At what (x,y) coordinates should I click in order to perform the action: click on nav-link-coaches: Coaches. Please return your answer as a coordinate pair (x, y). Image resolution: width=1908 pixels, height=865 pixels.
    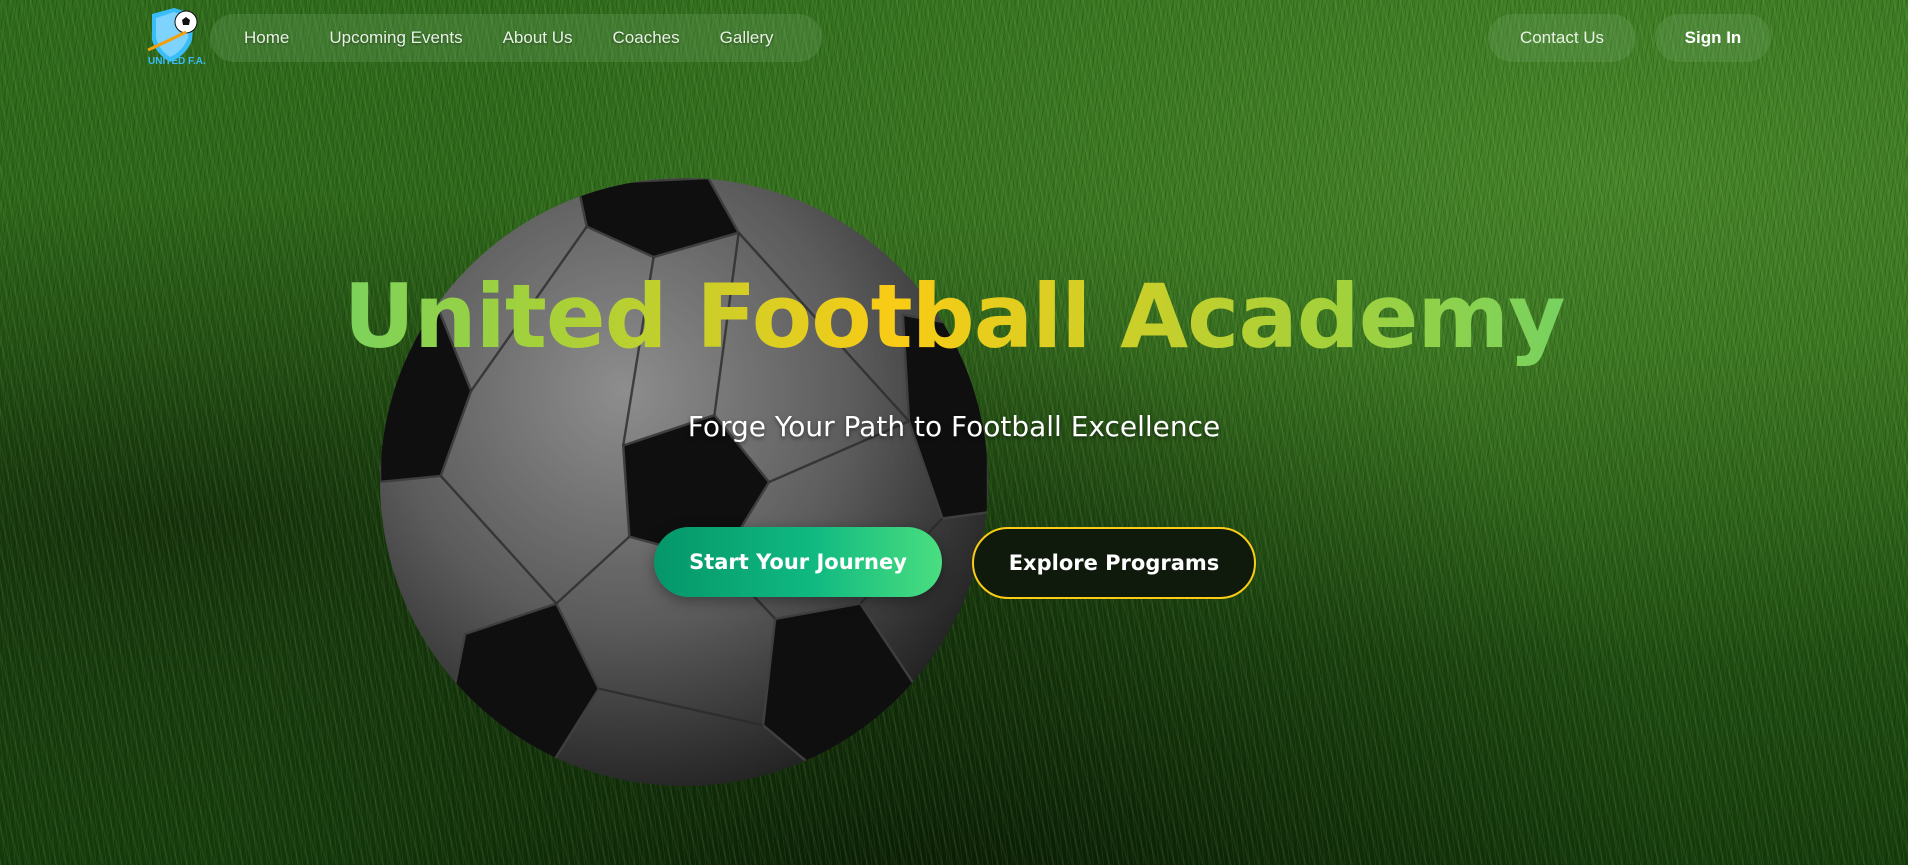
    Looking at the image, I should click on (646, 38).